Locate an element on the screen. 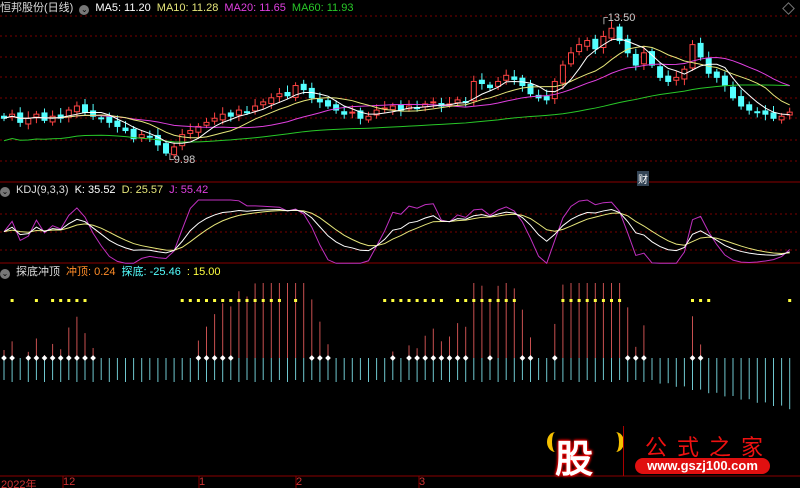 This screenshot has height=488, width=800. ma60-line is located at coordinates (396, 113).